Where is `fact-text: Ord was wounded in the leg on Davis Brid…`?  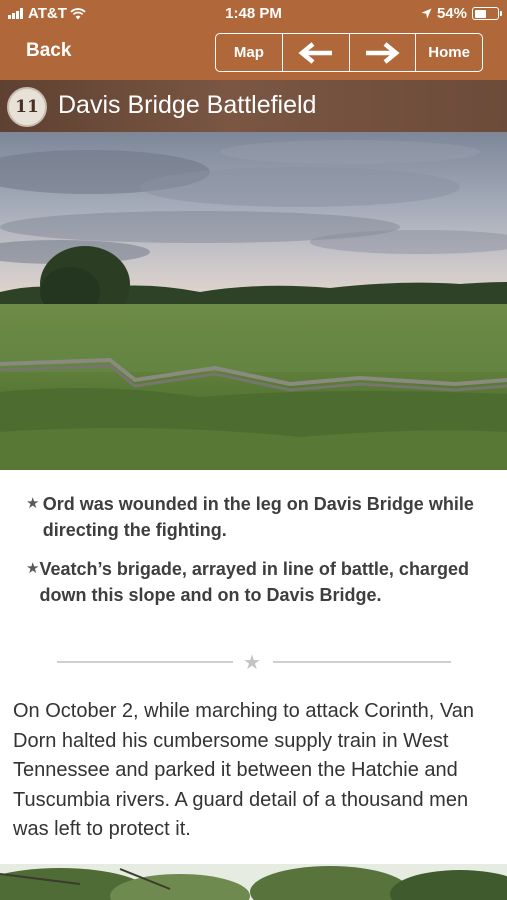
fact-text: Ord was wounded in the leg on Davis Brid… is located at coordinates (258, 517).